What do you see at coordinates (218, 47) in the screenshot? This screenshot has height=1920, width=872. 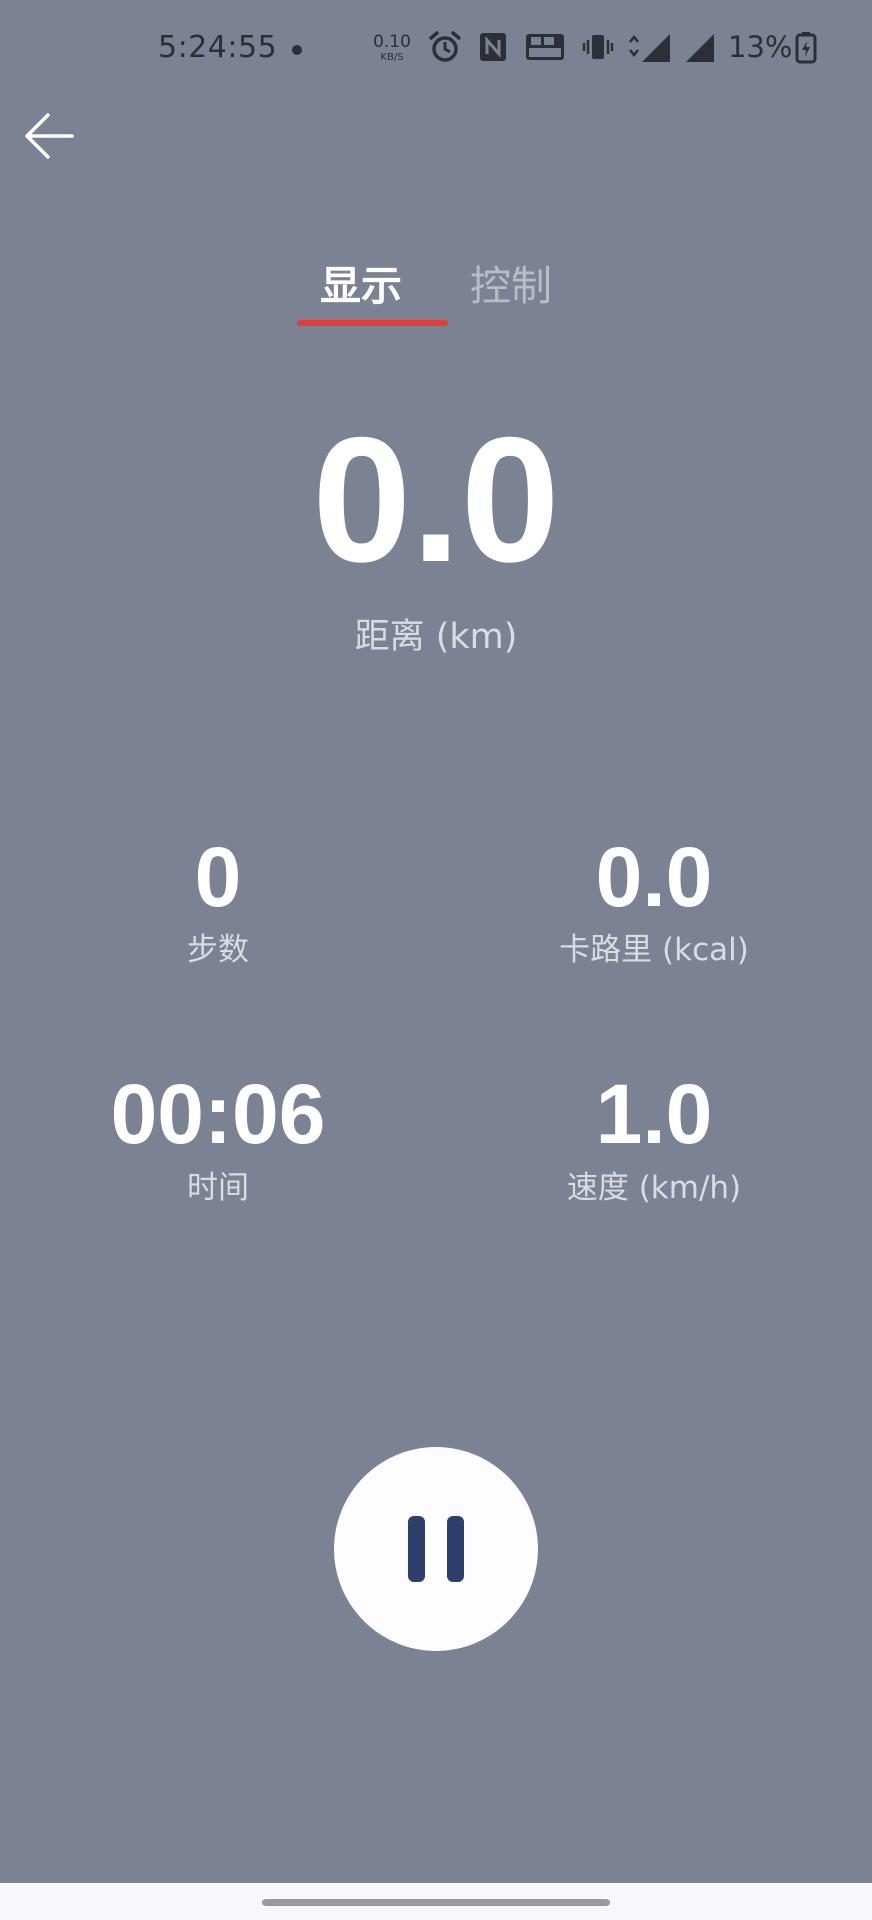 I see `status-time: 5:24:55` at bounding box center [218, 47].